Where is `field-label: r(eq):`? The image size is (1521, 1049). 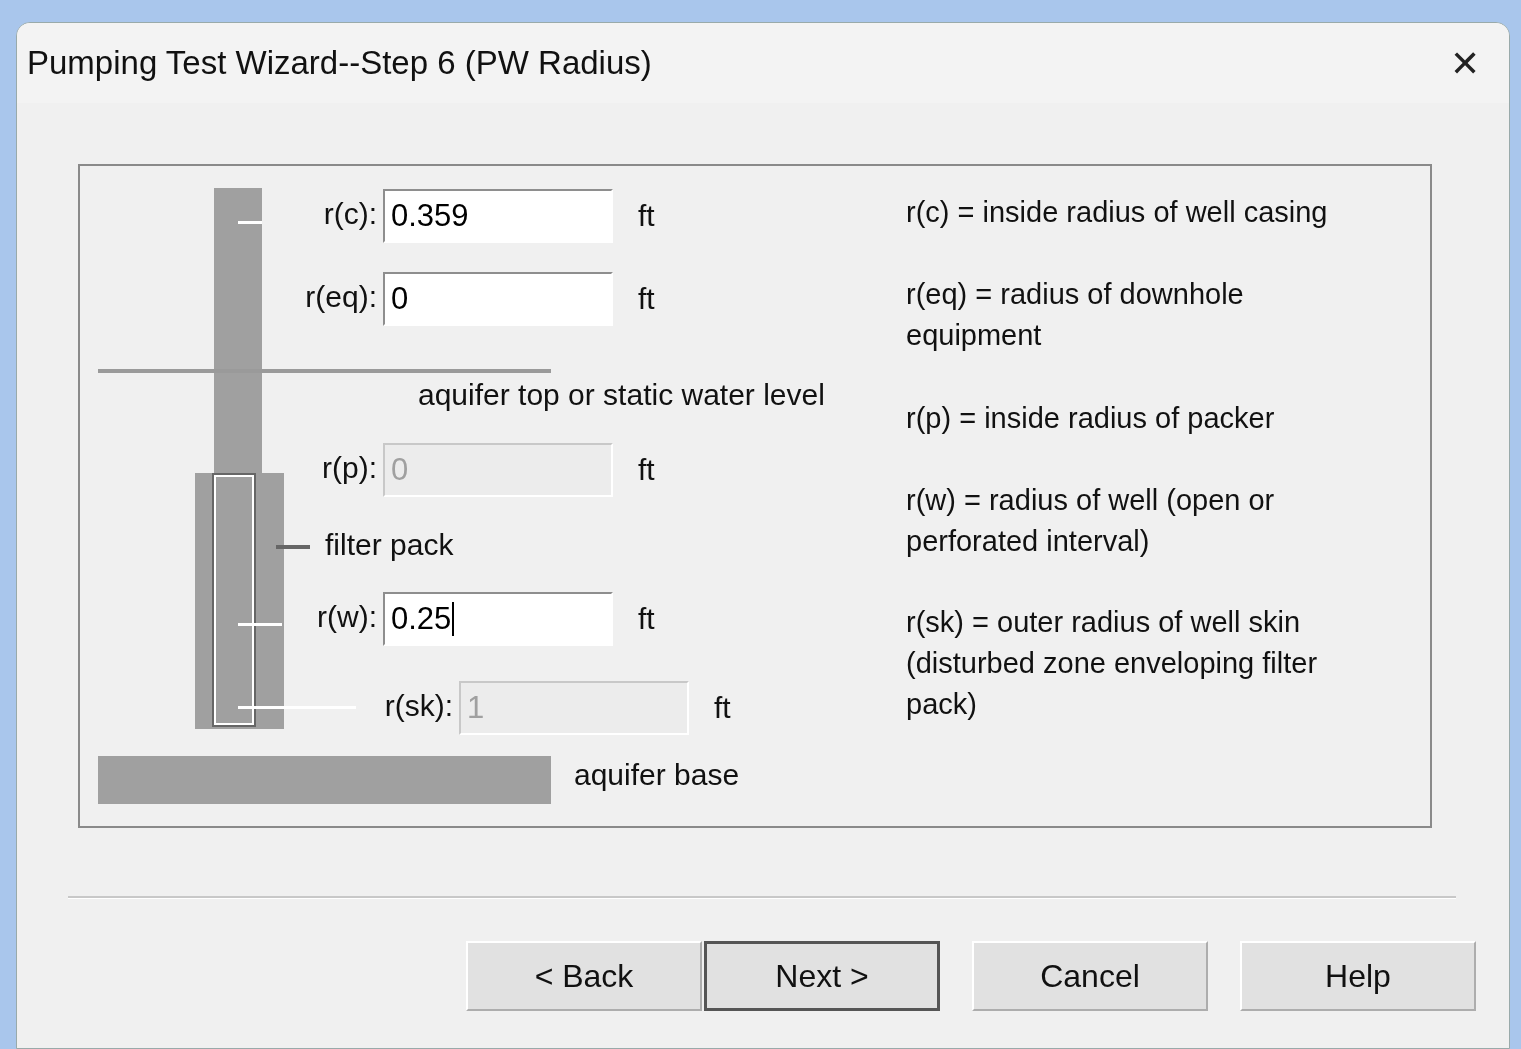 field-label: r(eq): is located at coordinates (340, 297).